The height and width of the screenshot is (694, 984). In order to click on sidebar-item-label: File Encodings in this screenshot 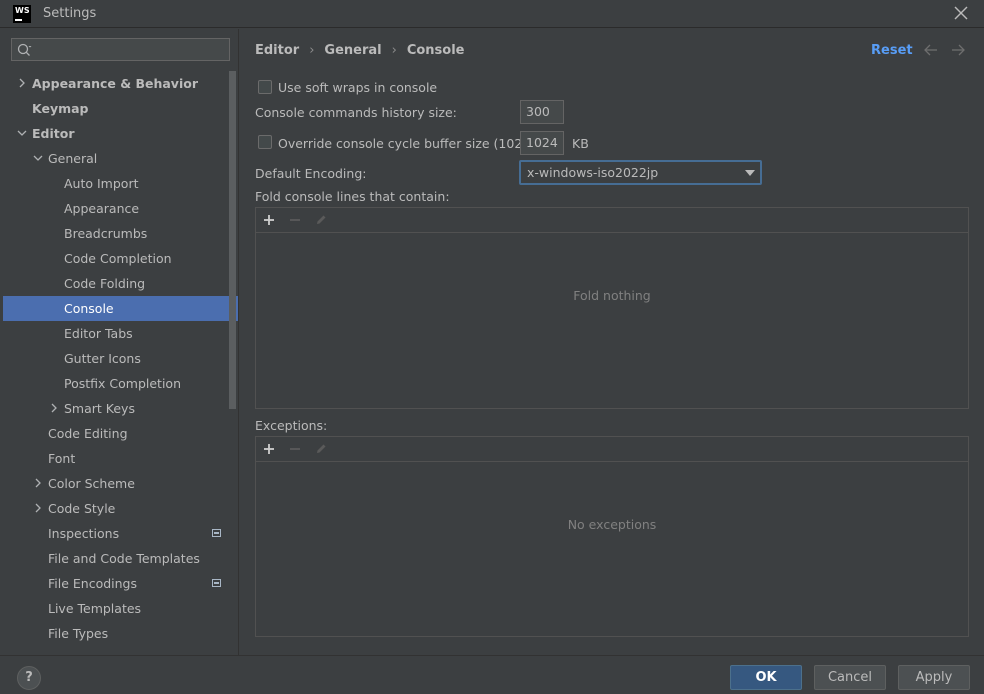, I will do `click(93, 583)`.